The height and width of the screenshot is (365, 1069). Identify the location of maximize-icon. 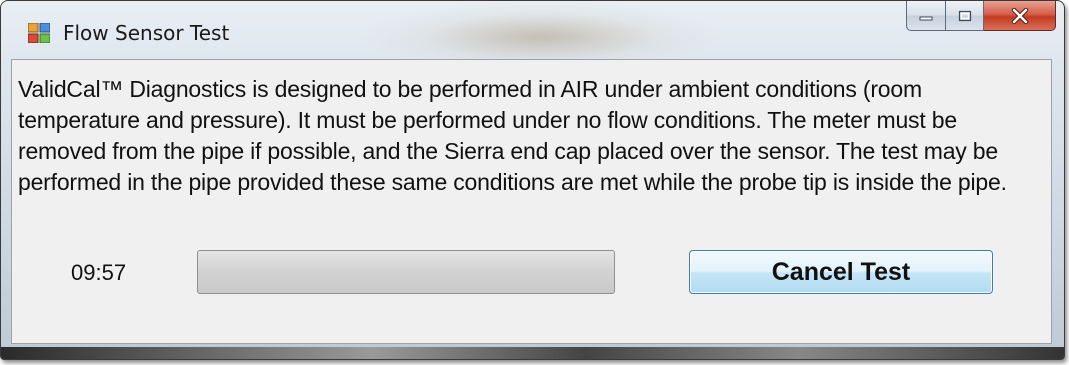
(964, 15).